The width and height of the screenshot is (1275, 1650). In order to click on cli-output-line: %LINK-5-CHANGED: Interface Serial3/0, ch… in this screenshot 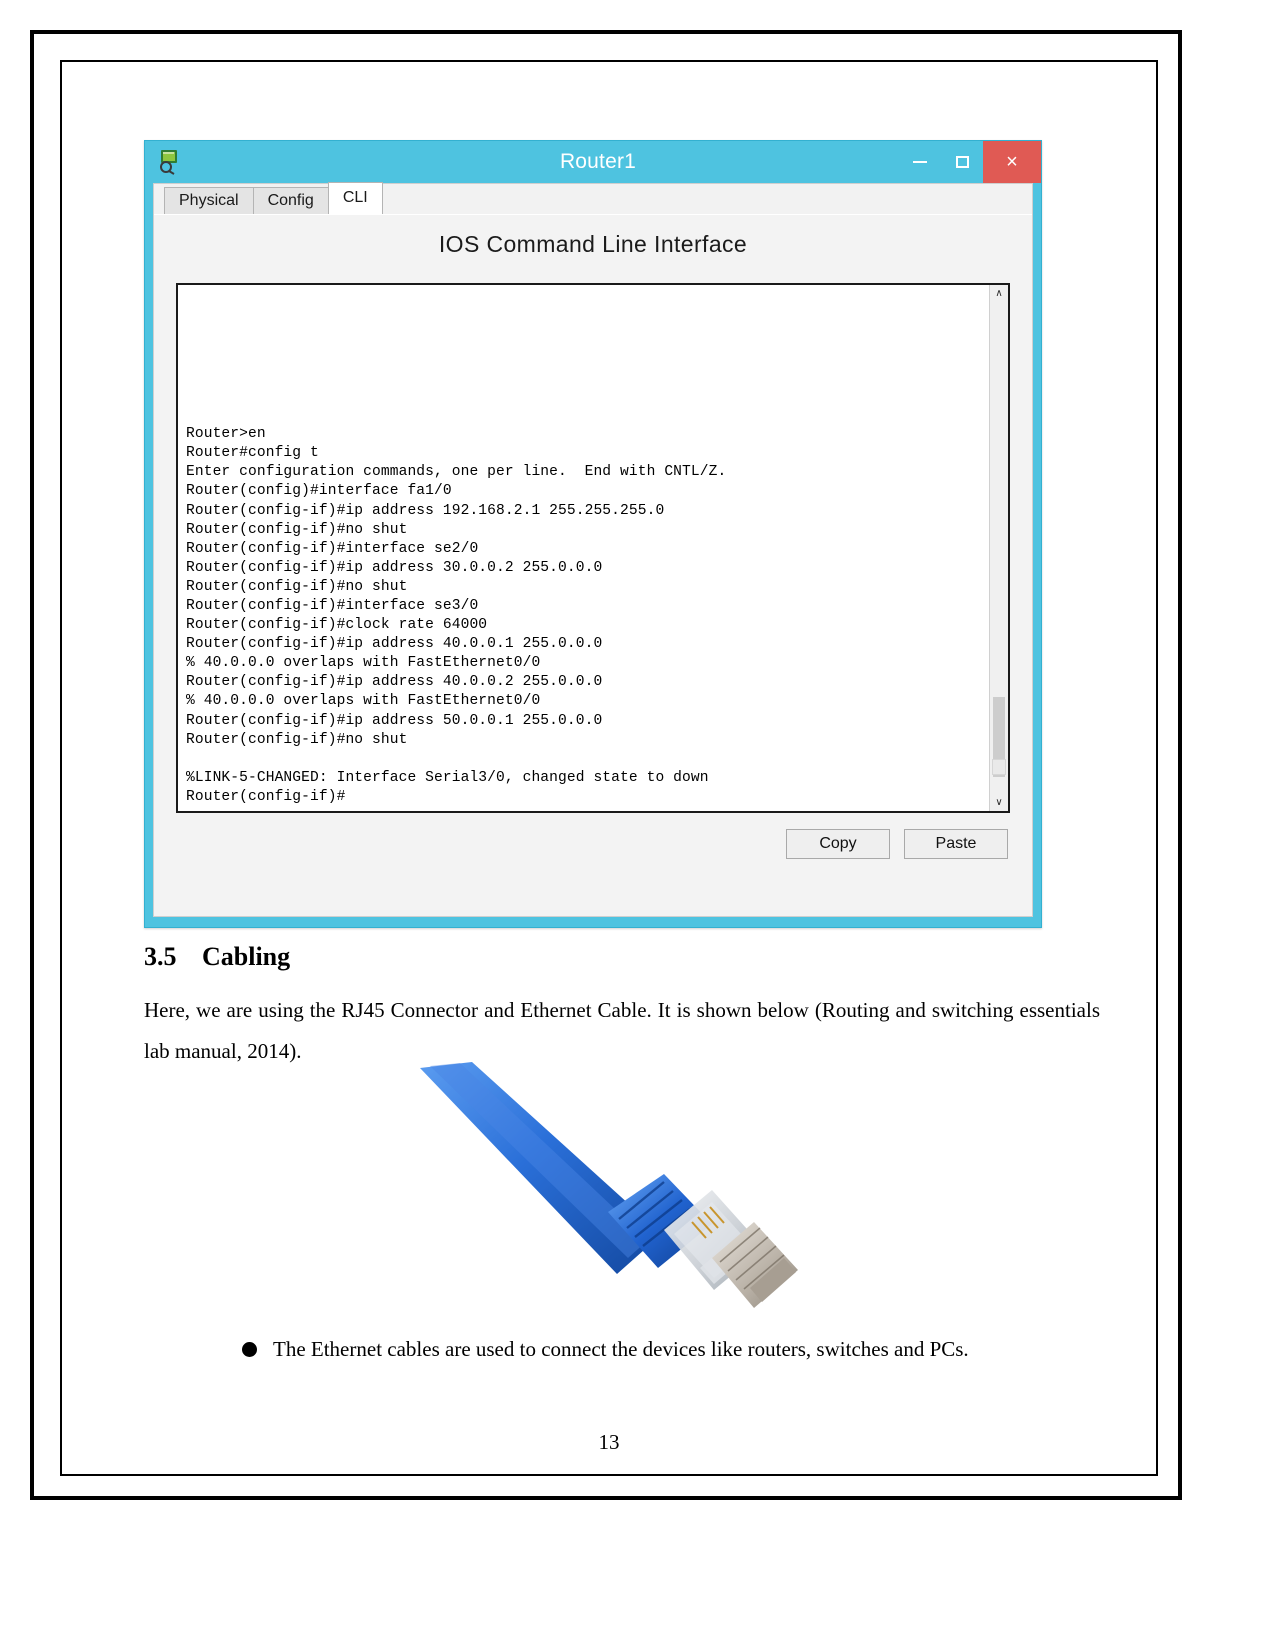, I will do `click(447, 777)`.